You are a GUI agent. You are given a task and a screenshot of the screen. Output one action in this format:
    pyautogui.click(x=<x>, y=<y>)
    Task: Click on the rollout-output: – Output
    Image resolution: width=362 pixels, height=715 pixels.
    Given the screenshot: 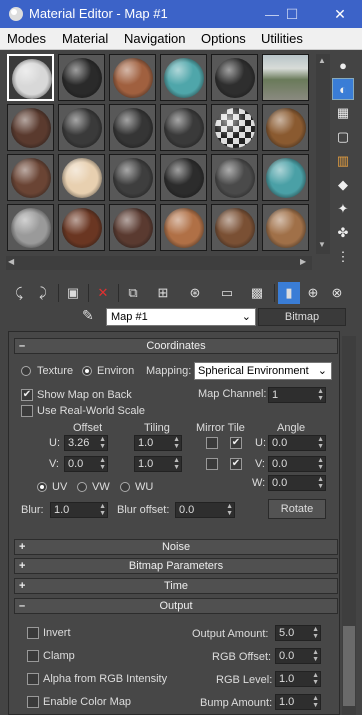 What is the action you would take?
    pyautogui.click(x=176, y=606)
    